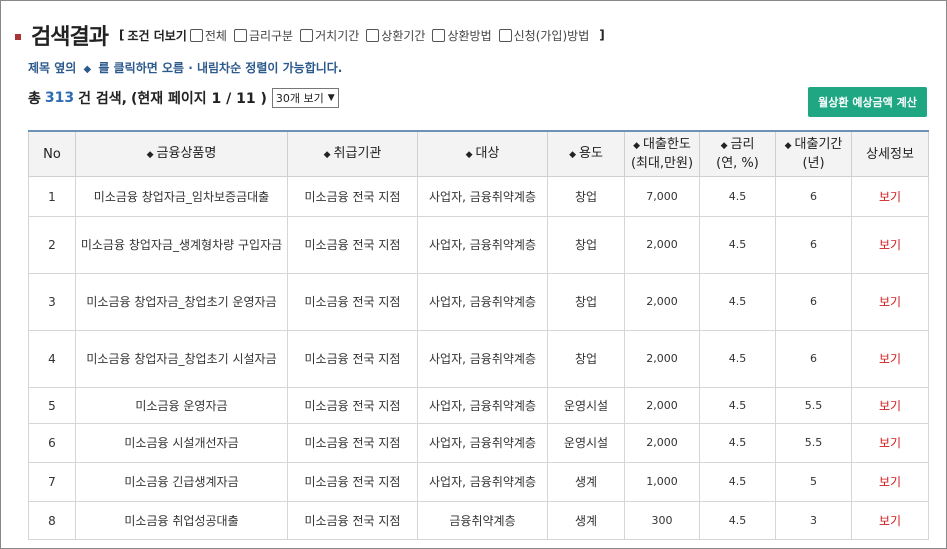  Describe the element at coordinates (737, 145) in the screenshot. I see `header-label-line: ◆ 금리` at that location.